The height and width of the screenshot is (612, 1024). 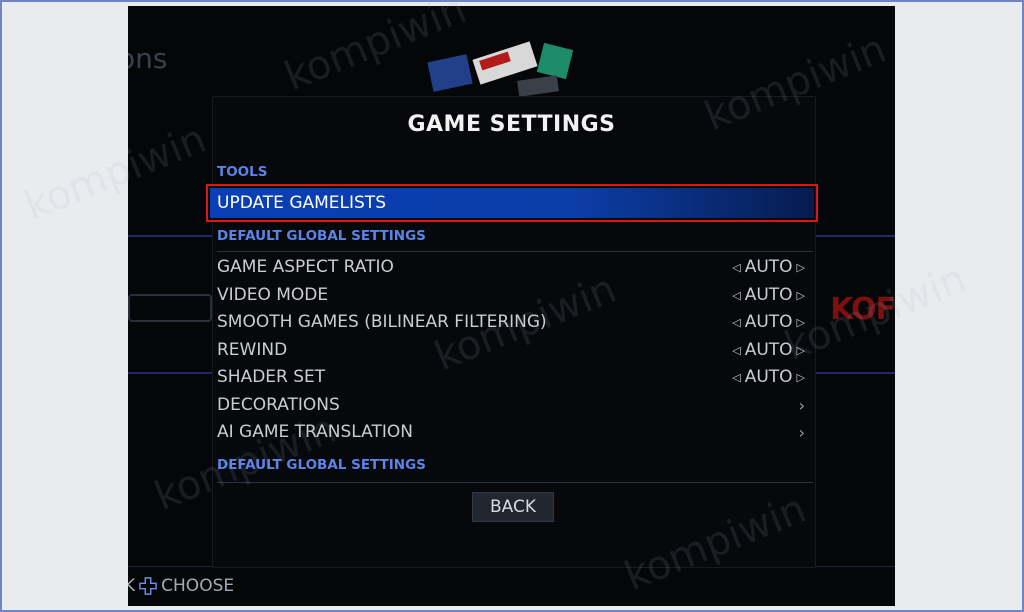 What do you see at coordinates (515, 432) in the screenshot?
I see `menu-ai-game-translation: AI GAME TRANSLATION ›` at bounding box center [515, 432].